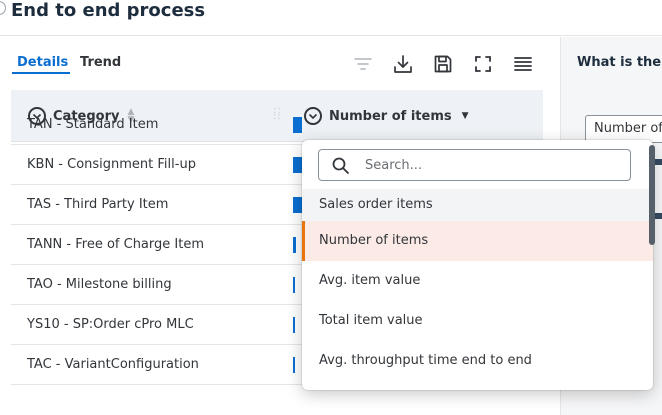  I want to click on option-total-item-value: Total item value, so click(477, 321).